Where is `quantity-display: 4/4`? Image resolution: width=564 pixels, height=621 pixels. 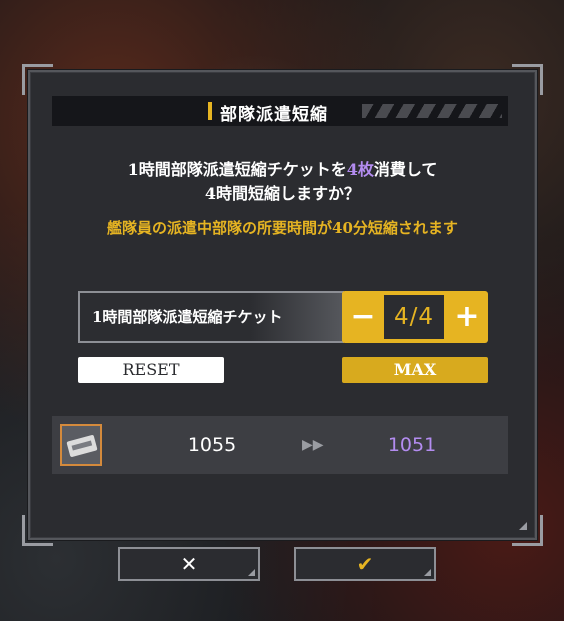
quantity-display: 4/4 is located at coordinates (414, 317).